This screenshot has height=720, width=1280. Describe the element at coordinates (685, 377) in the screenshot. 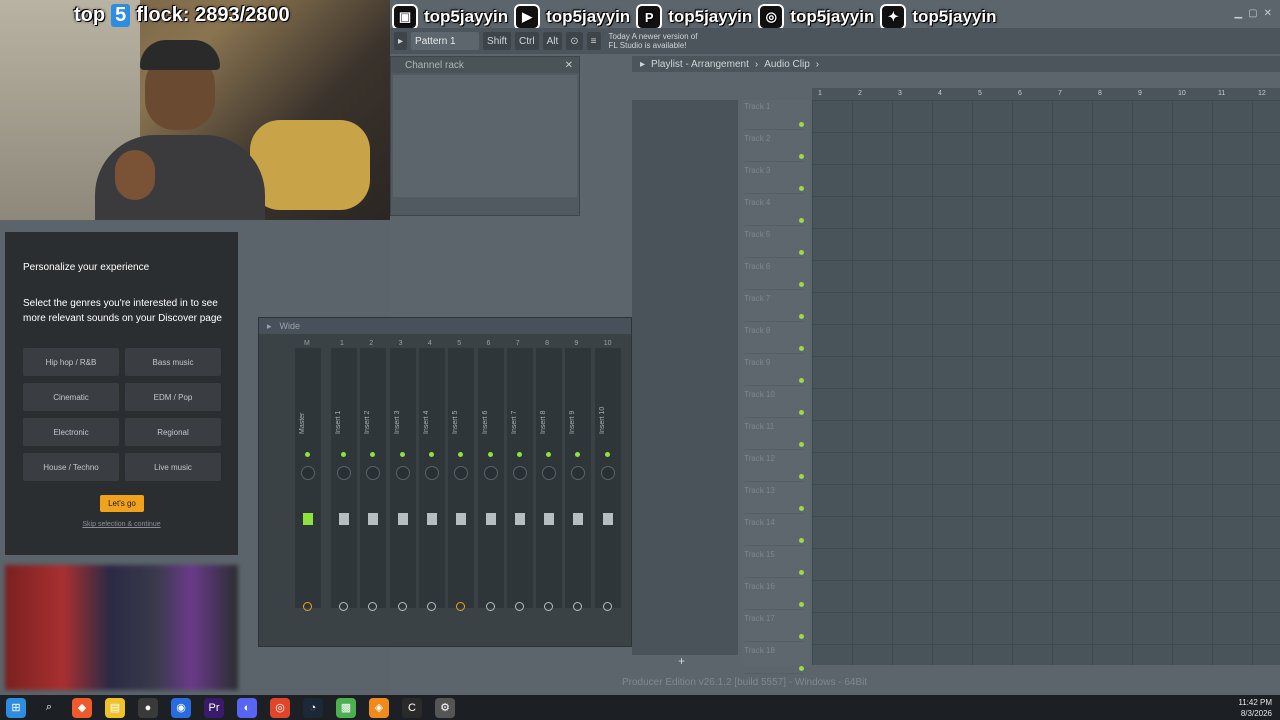

I see `playlist-picker-panel` at that location.